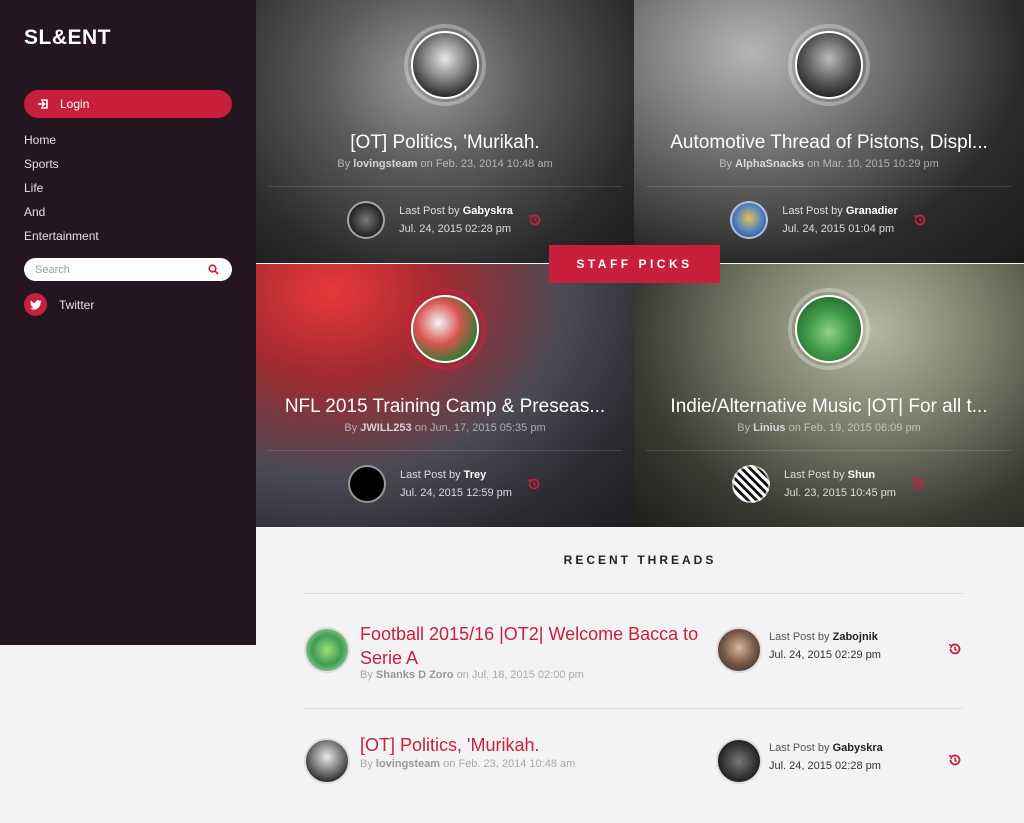 This screenshot has width=1024, height=823. I want to click on nav-item-home: Home, so click(61, 144).